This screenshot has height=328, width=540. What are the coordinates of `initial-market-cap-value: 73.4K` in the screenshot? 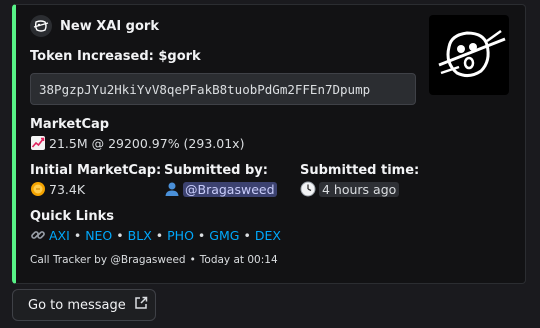 It's located at (67, 189).